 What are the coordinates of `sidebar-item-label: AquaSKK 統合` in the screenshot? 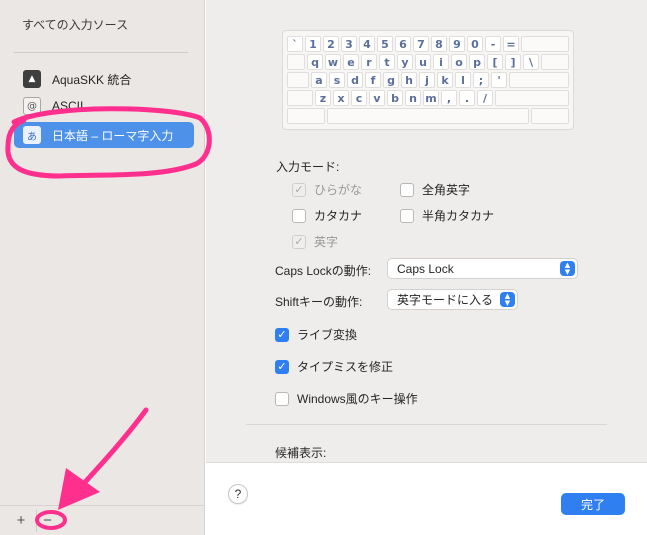 It's located at (92, 79).